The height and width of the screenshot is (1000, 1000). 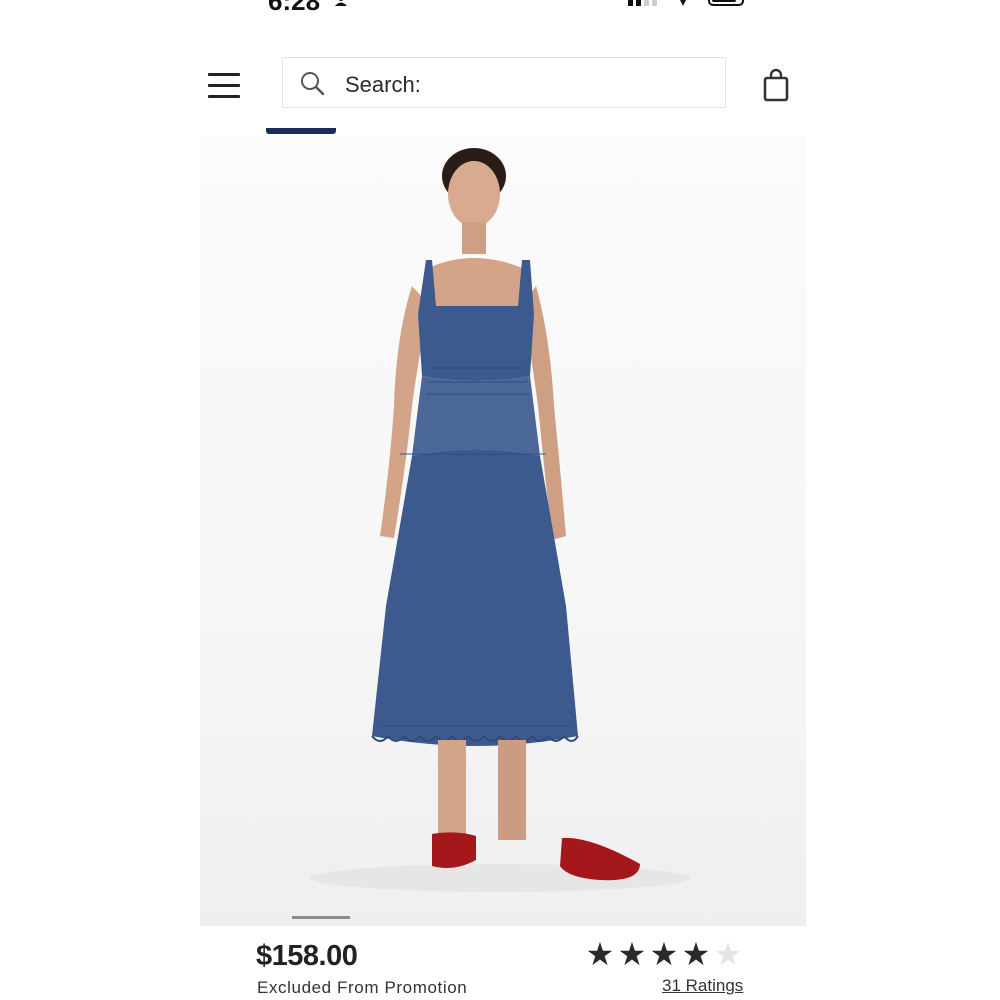 What do you see at coordinates (642, 3) in the screenshot?
I see `signal-strength-icon` at bounding box center [642, 3].